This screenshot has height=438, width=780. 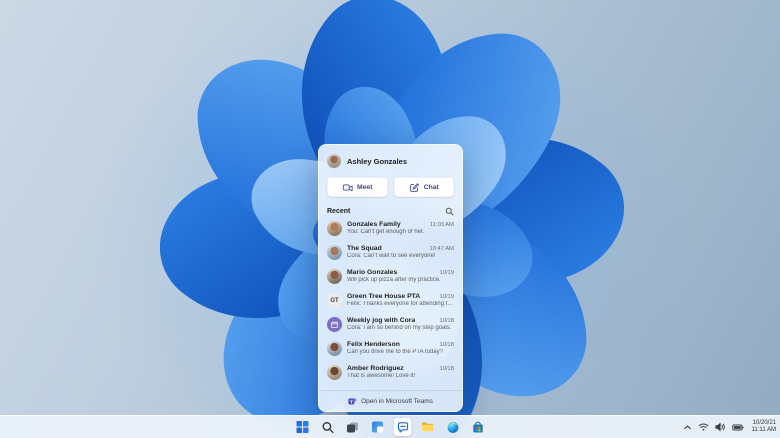 I want to click on system-tray: 10/20/21 11:11 AM, so click(x=729, y=427).